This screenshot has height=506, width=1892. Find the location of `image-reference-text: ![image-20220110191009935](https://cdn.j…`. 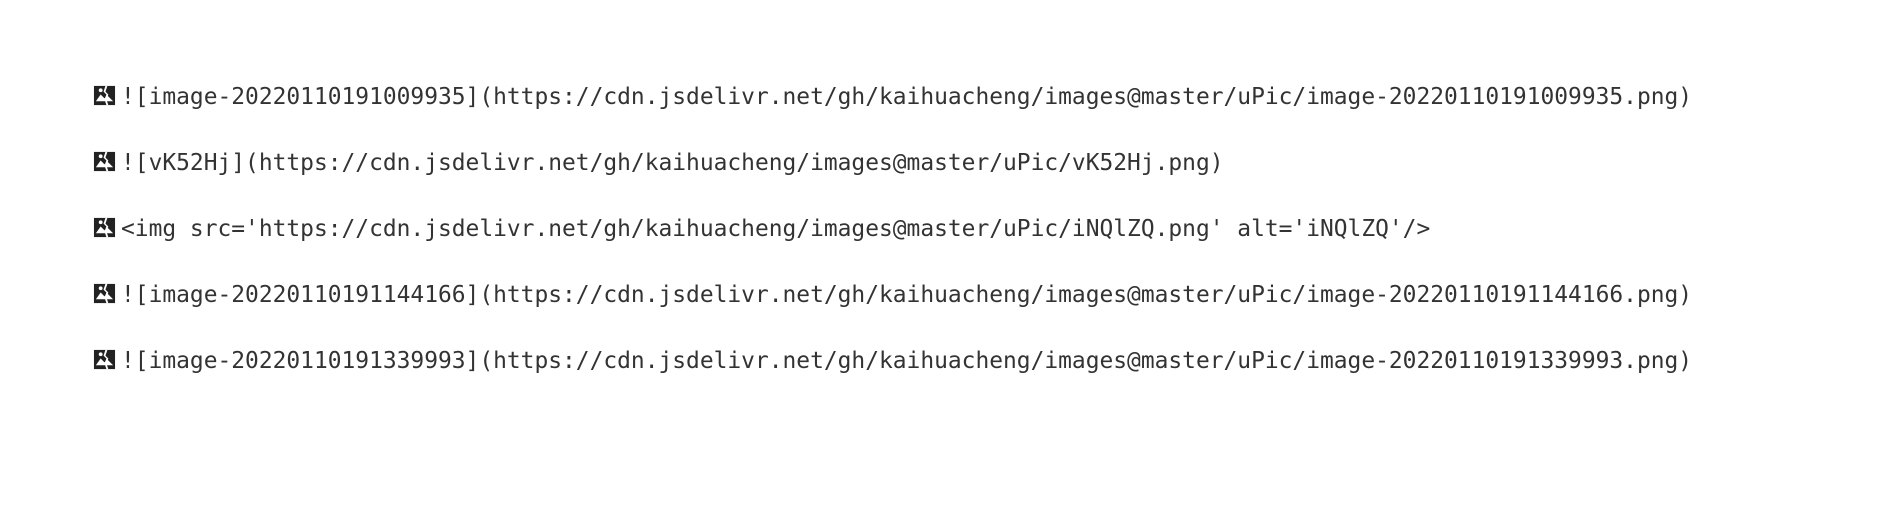

image-reference-text: ![image-20220110191009935](https://cdn.j… is located at coordinates (907, 97).